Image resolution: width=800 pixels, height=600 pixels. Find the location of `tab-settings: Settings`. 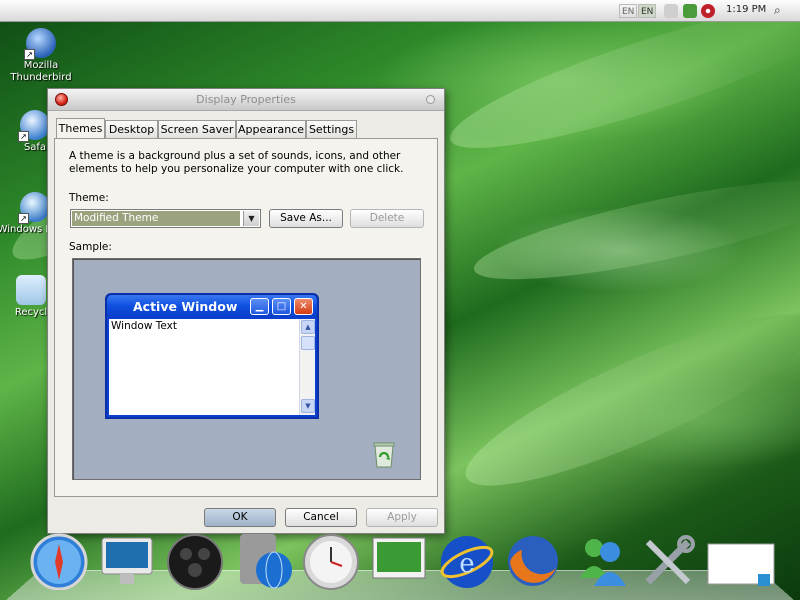

tab-settings: Settings is located at coordinates (331, 129).